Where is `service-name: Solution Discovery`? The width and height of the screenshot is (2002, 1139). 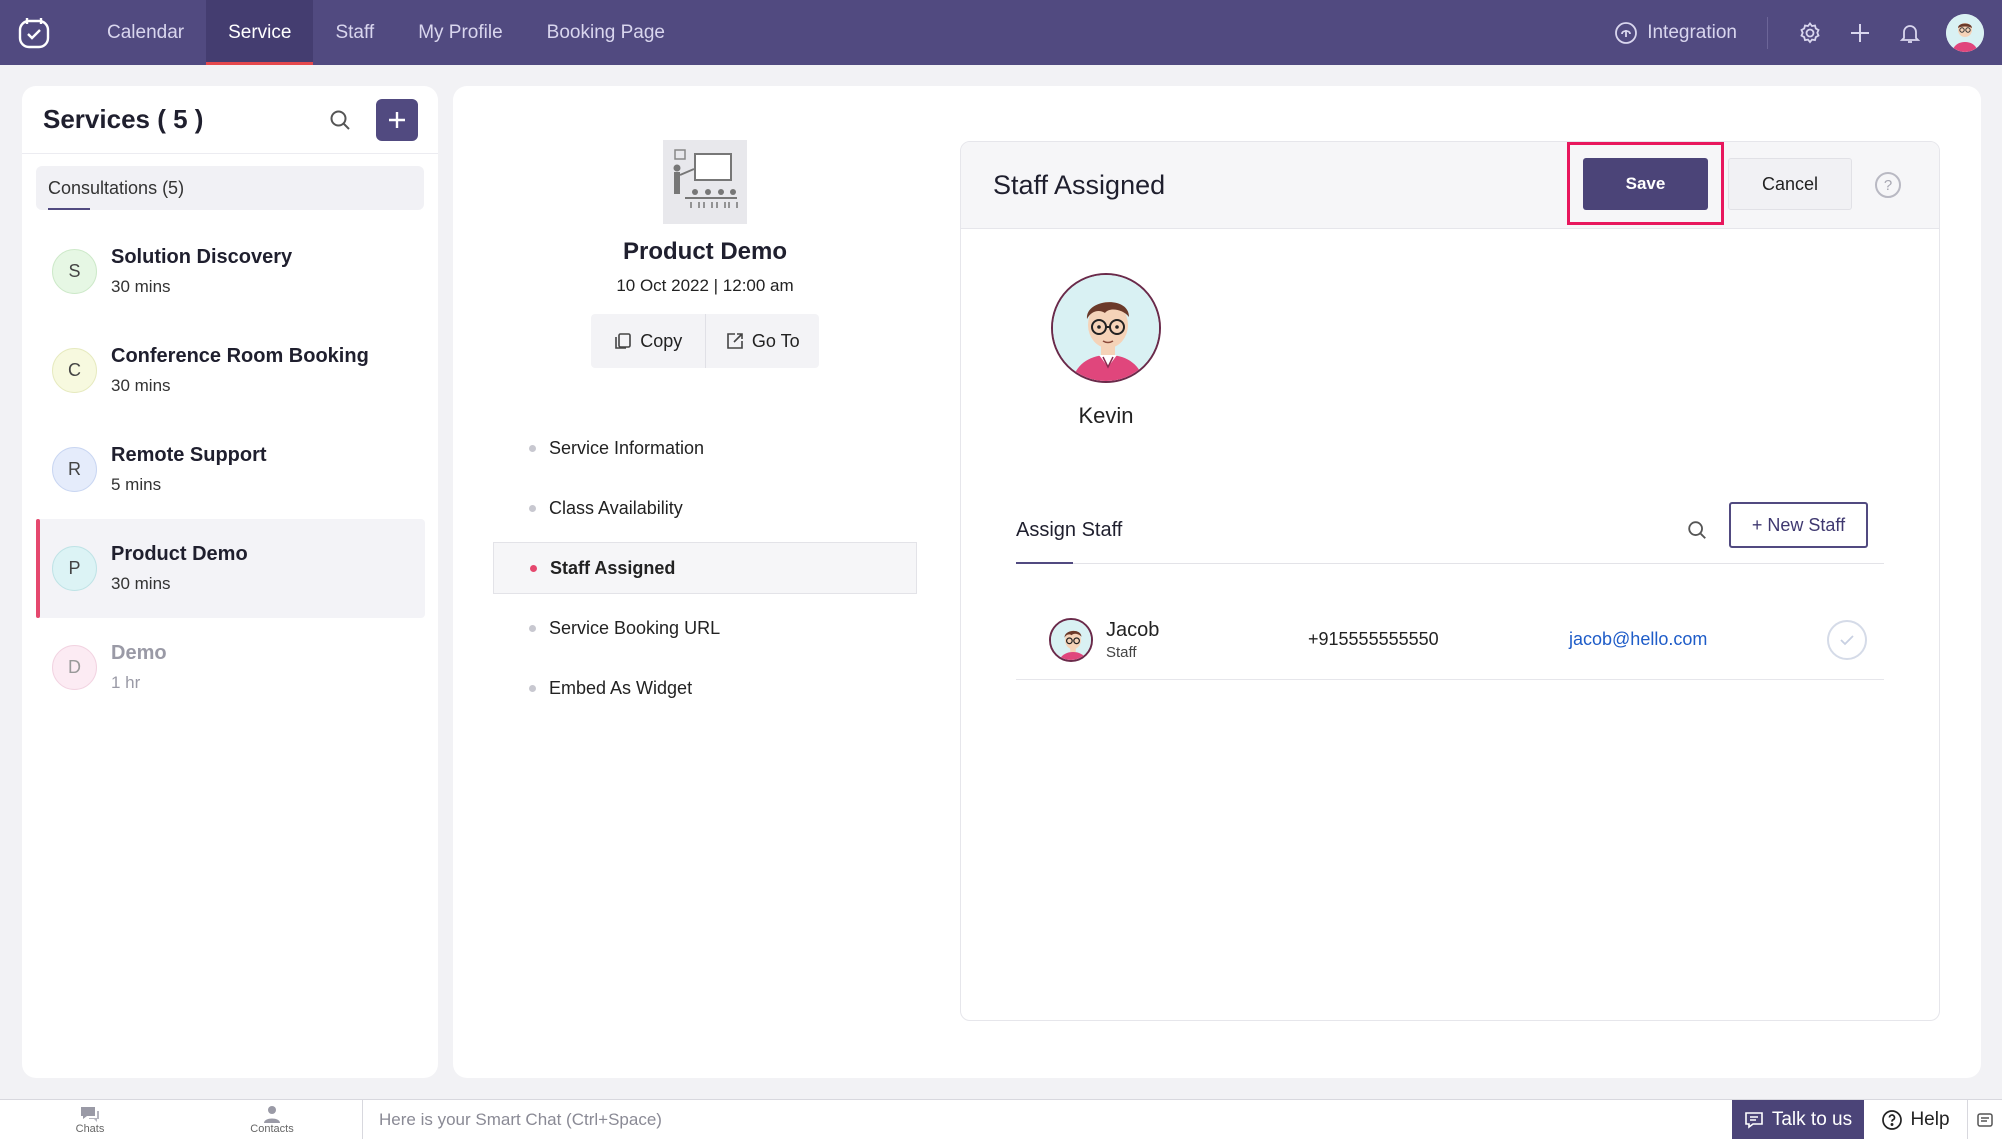 service-name: Solution Discovery is located at coordinates (202, 257).